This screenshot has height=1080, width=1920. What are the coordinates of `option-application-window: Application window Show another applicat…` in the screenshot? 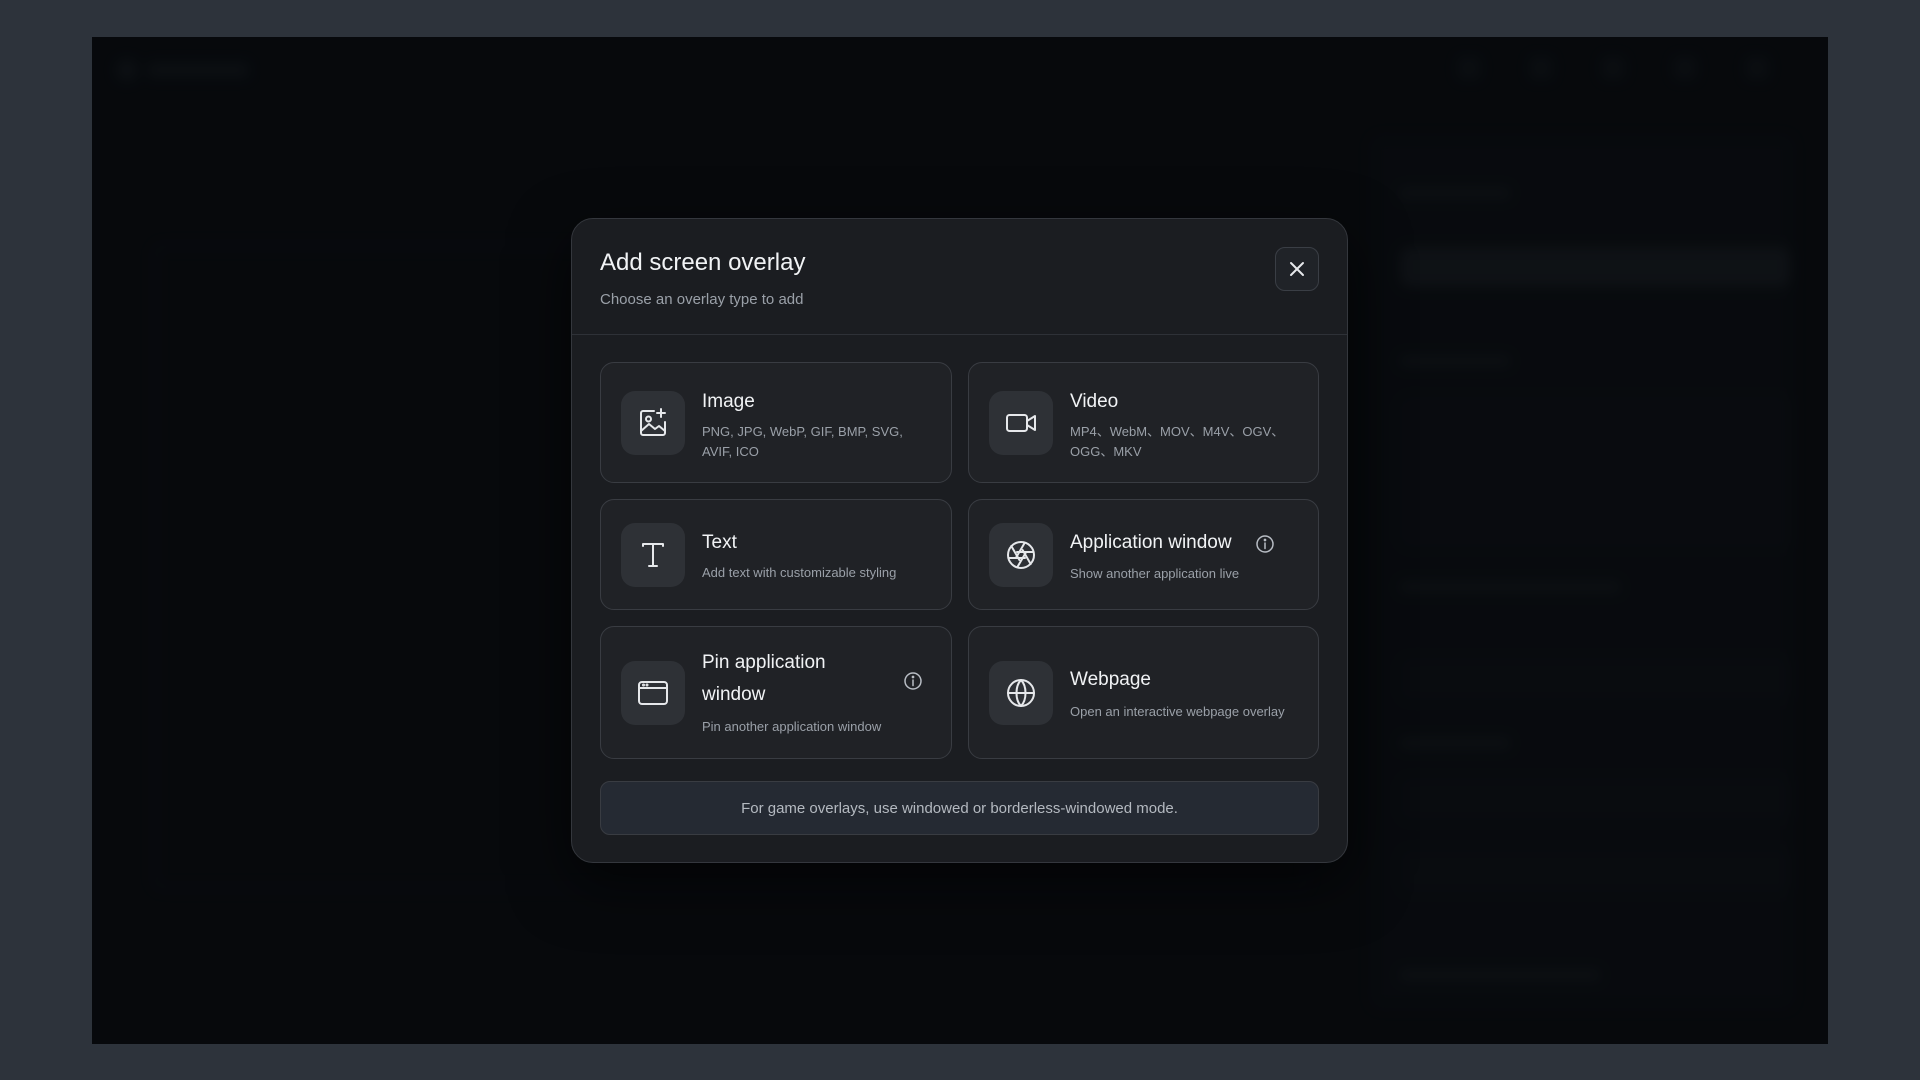 It's located at (1143, 554).